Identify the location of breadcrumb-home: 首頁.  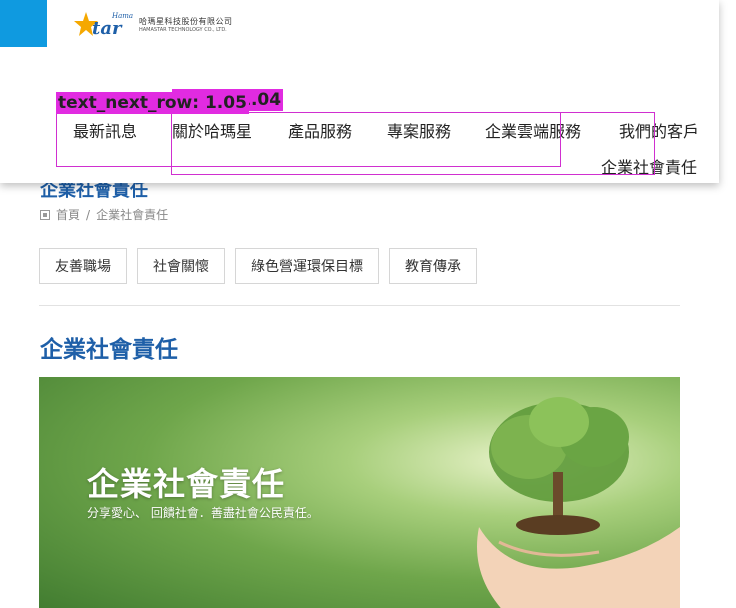
(68, 214).